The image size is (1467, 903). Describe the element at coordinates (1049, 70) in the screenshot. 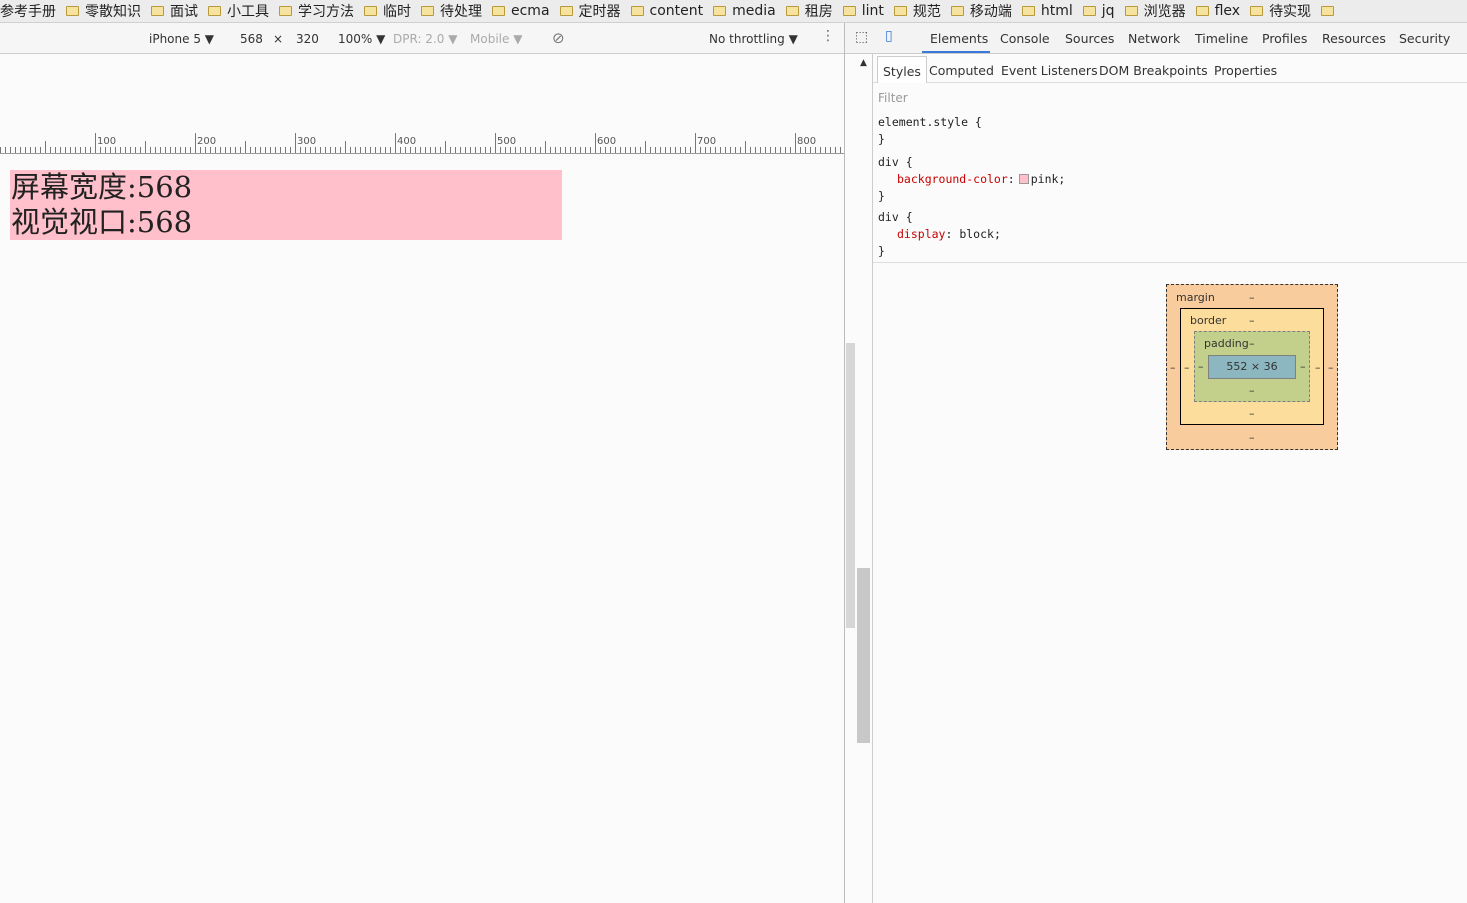

I see `subtab-event-listeners: Event Listeners` at that location.